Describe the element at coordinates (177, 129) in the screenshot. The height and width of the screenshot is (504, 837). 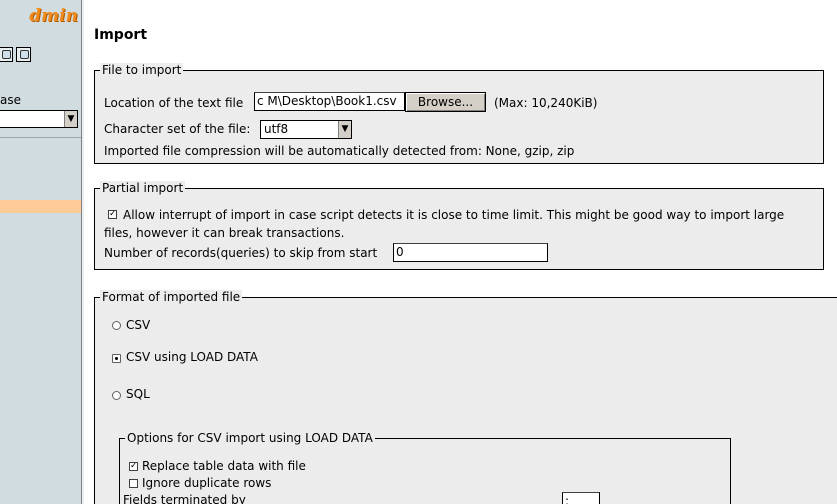
I see `charset-label: Character set of the file:` at that location.